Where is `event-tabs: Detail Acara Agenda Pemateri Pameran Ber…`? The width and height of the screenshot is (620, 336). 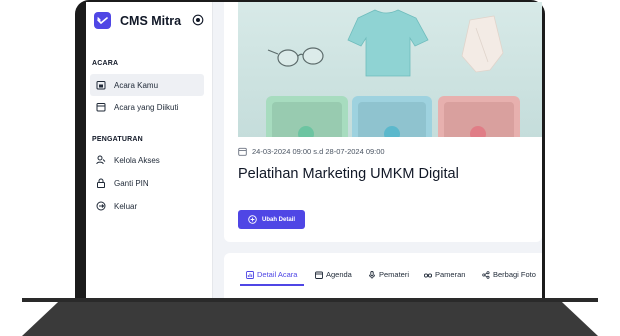 event-tabs: Detail Acara Agenda Pemateri Pameran Ber… is located at coordinates (383, 275).